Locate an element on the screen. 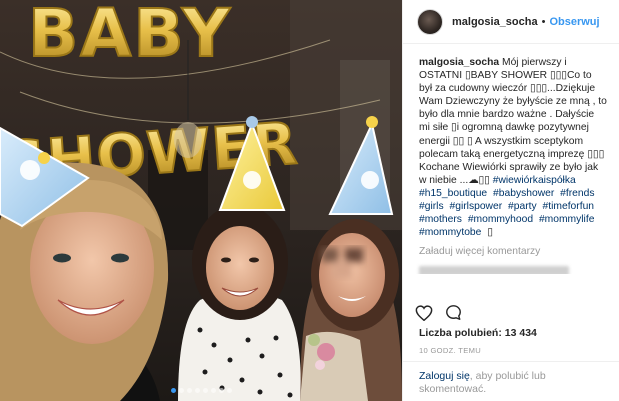 This screenshot has width=619, height=401. heart-icon is located at coordinates (424, 312).